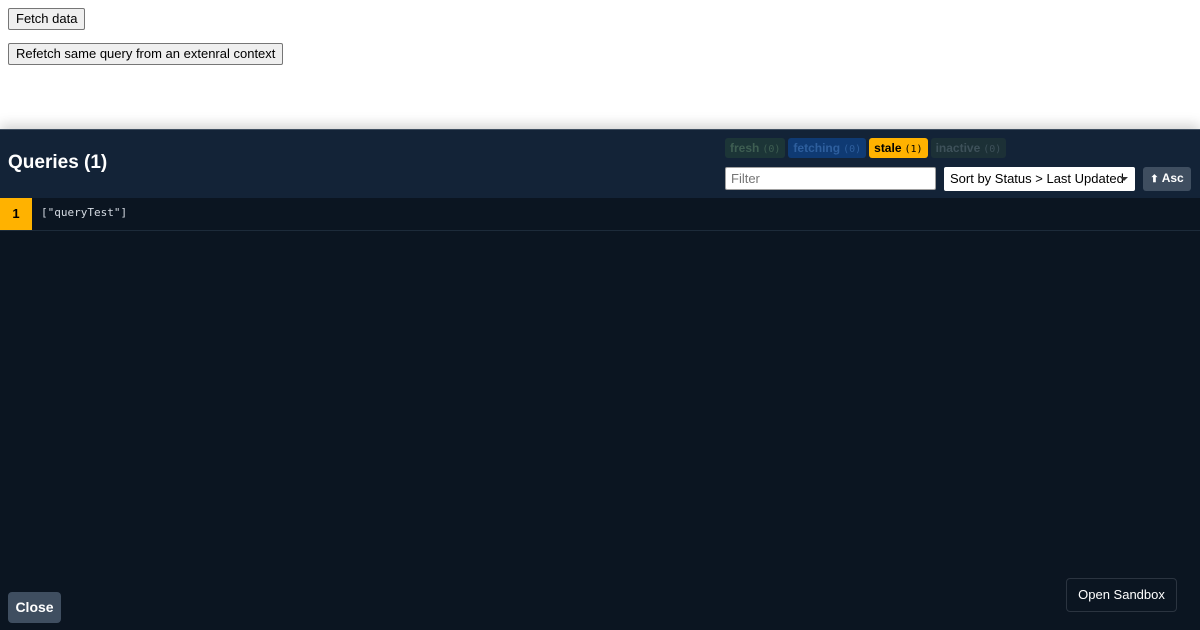  Describe the element at coordinates (958, 148) in the screenshot. I see `status-inactive-label: inactive` at that location.